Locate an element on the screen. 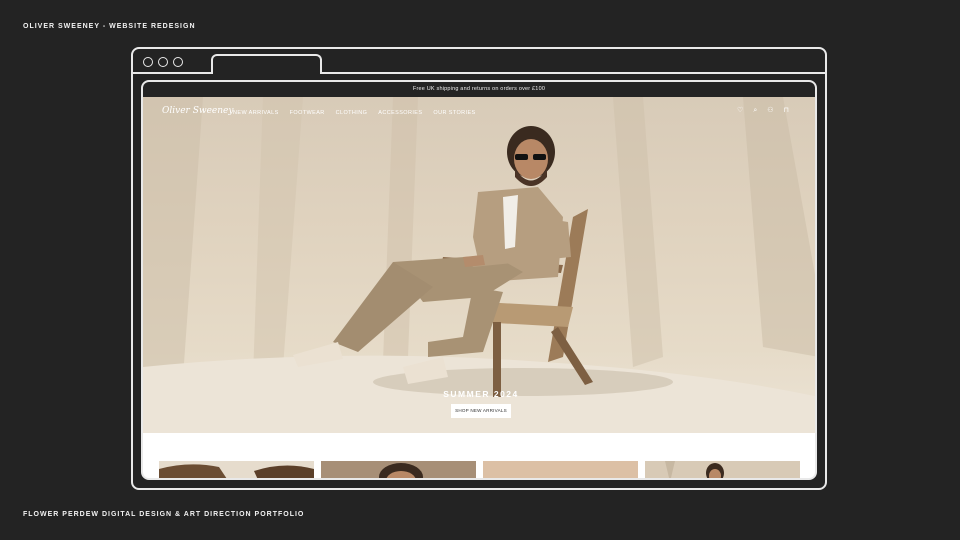 The height and width of the screenshot is (540, 960). search-icon: ⌕ is located at coordinates (755, 111).